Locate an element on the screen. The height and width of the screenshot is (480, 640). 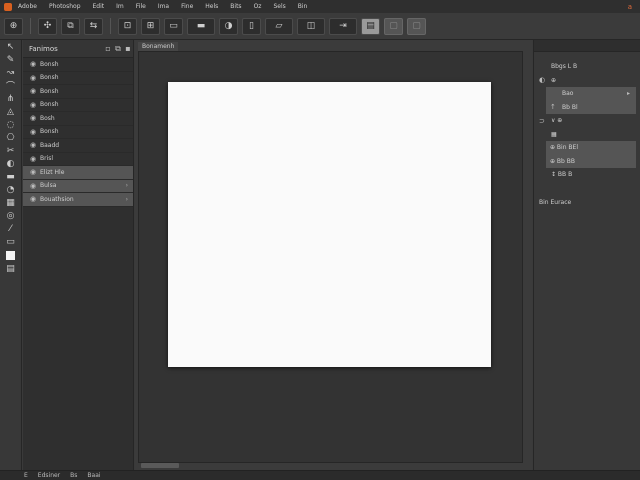
layer-row: ◉ Bosh is located at coordinates (78, 119).